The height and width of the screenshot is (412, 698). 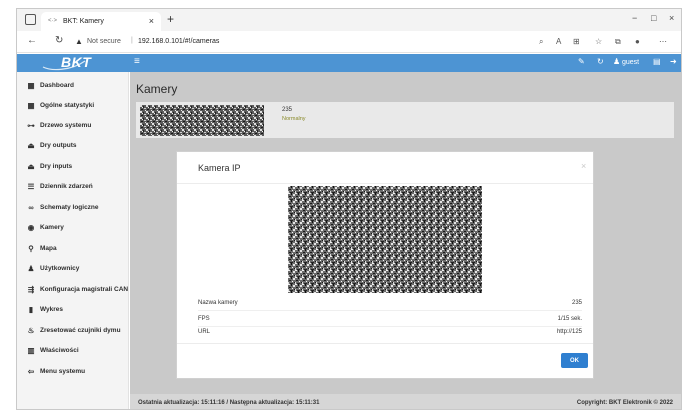 What do you see at coordinates (31, 350) in the screenshot?
I see `properties-icon: ▥` at bounding box center [31, 350].